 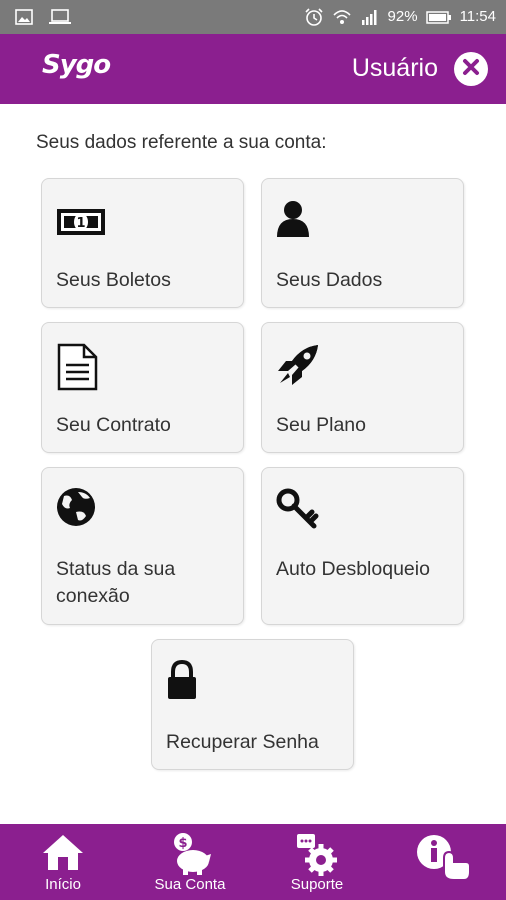 What do you see at coordinates (24, 17) in the screenshot?
I see `image-icon` at bounding box center [24, 17].